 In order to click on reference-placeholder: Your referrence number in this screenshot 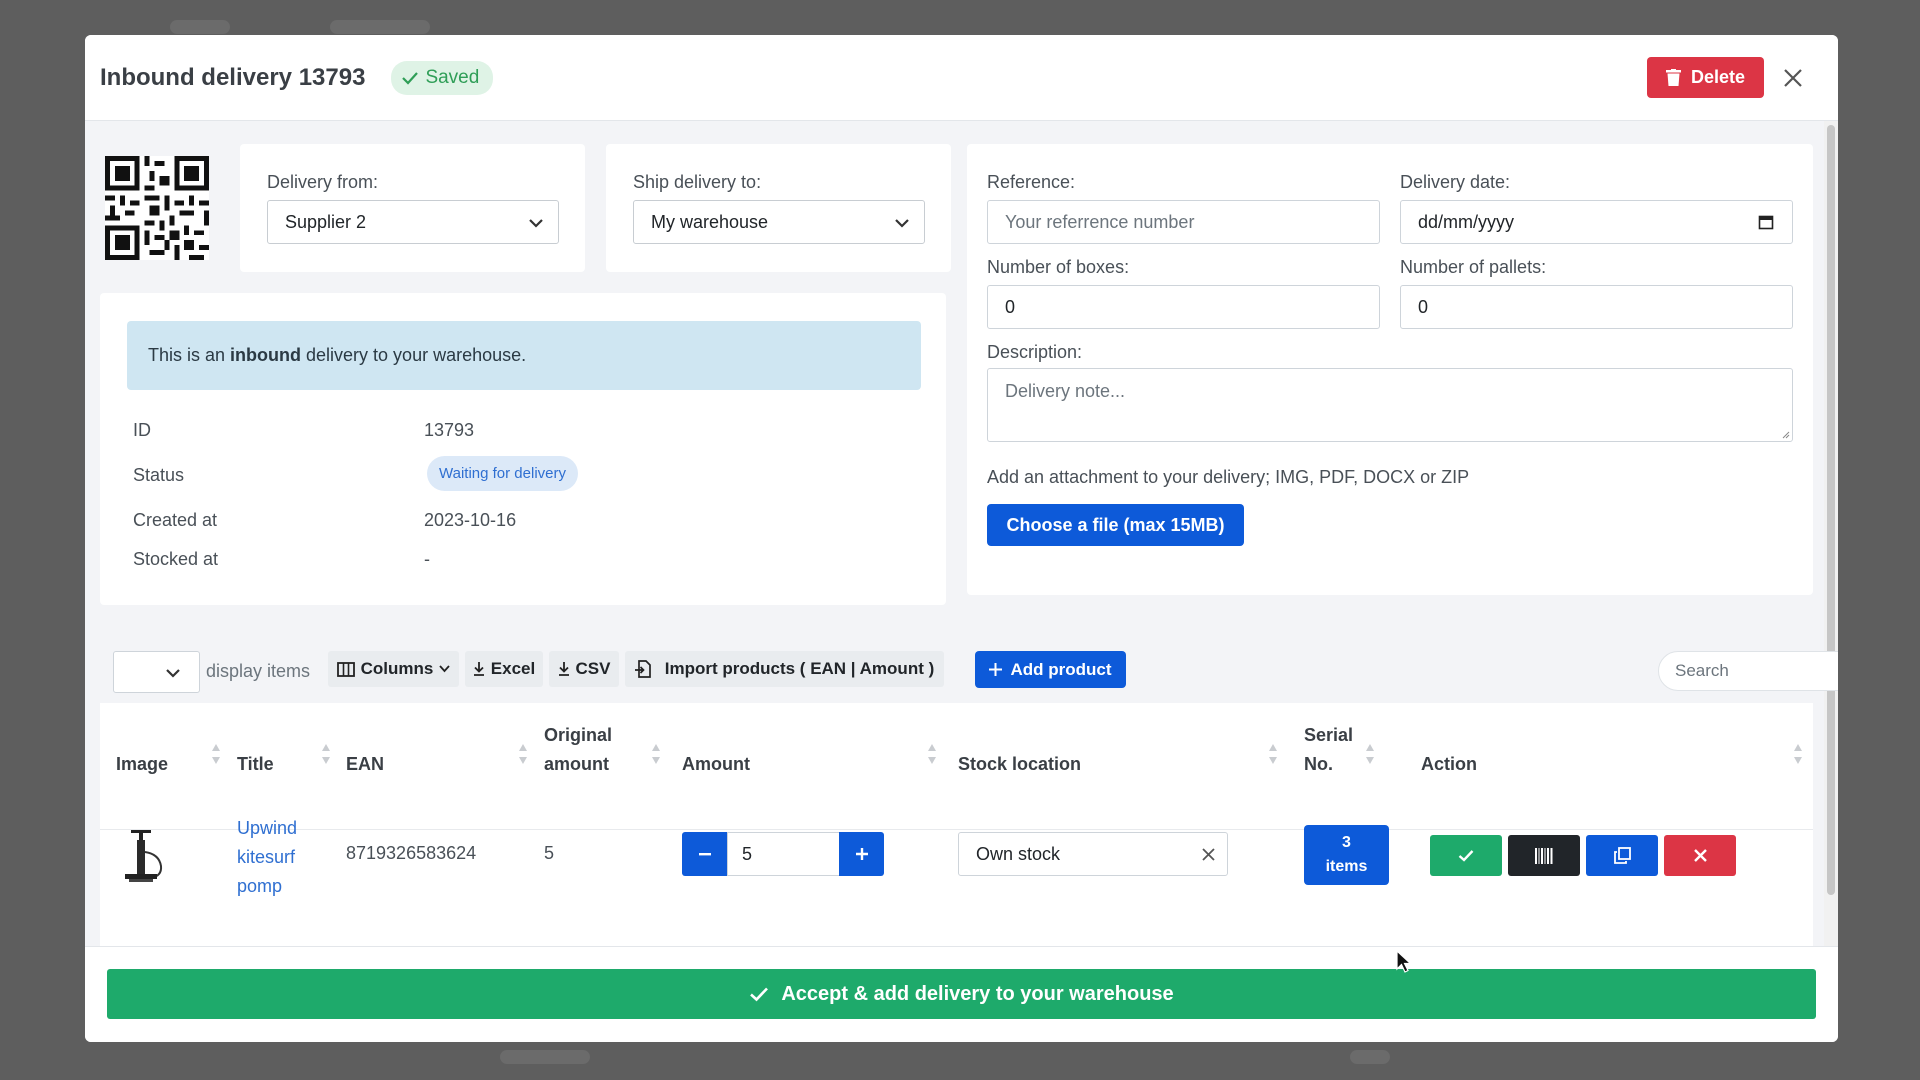, I will do `click(1100, 221)`.